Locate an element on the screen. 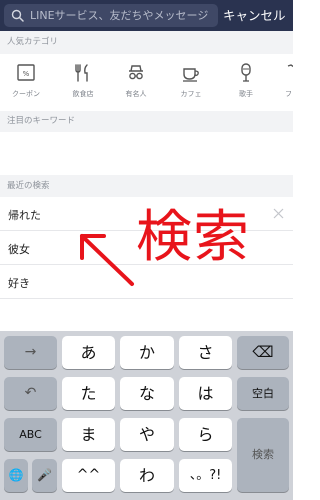 The width and height of the screenshot is (320, 500). key-a: あ is located at coordinates (88, 352).